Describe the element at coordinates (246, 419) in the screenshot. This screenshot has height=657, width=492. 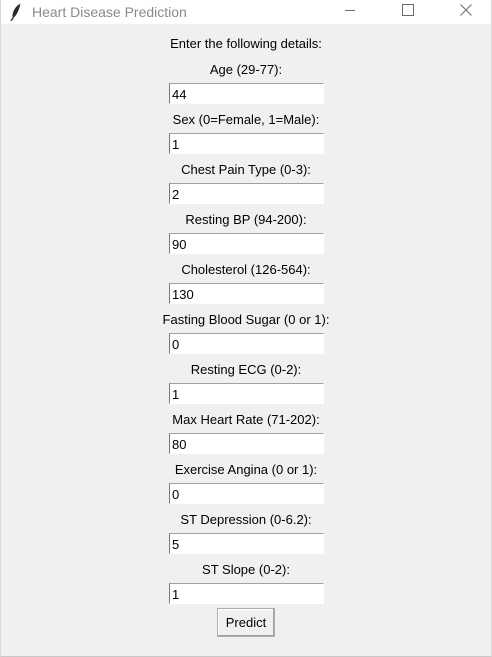
I see `max-heart-rate-label: Max Heart Rate (71-202):` at that location.